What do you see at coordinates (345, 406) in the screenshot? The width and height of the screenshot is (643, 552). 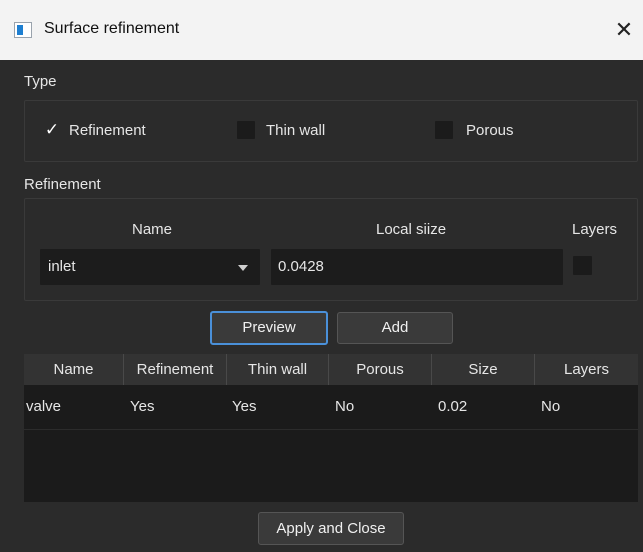 I see `cell-porous: No` at bounding box center [345, 406].